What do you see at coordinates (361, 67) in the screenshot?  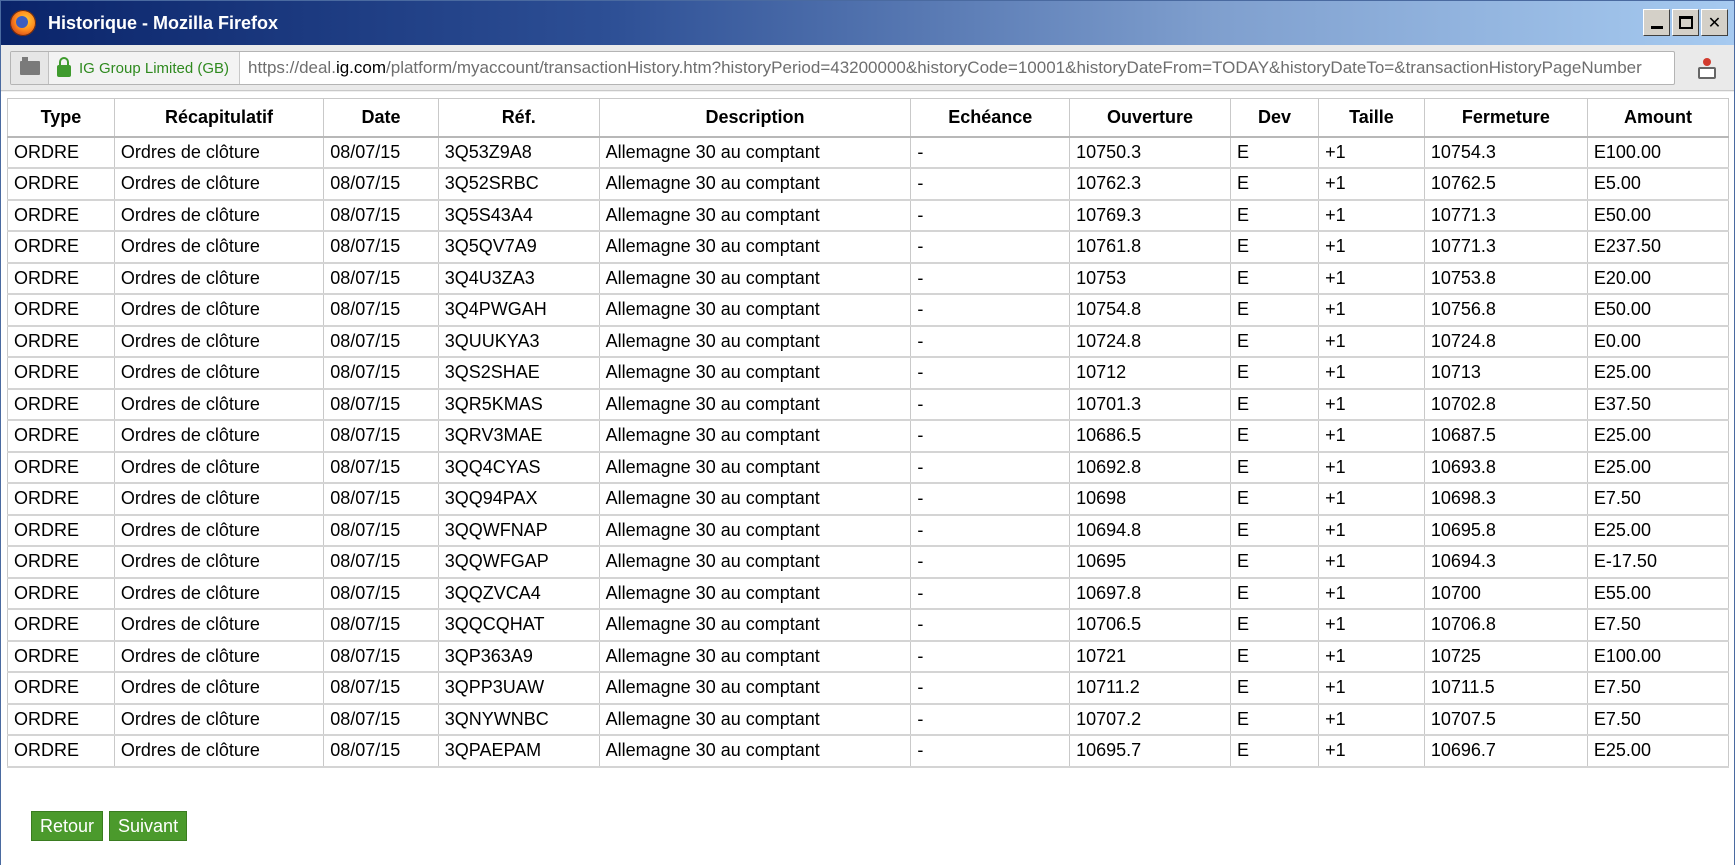 I see `url-host: ig.com` at bounding box center [361, 67].